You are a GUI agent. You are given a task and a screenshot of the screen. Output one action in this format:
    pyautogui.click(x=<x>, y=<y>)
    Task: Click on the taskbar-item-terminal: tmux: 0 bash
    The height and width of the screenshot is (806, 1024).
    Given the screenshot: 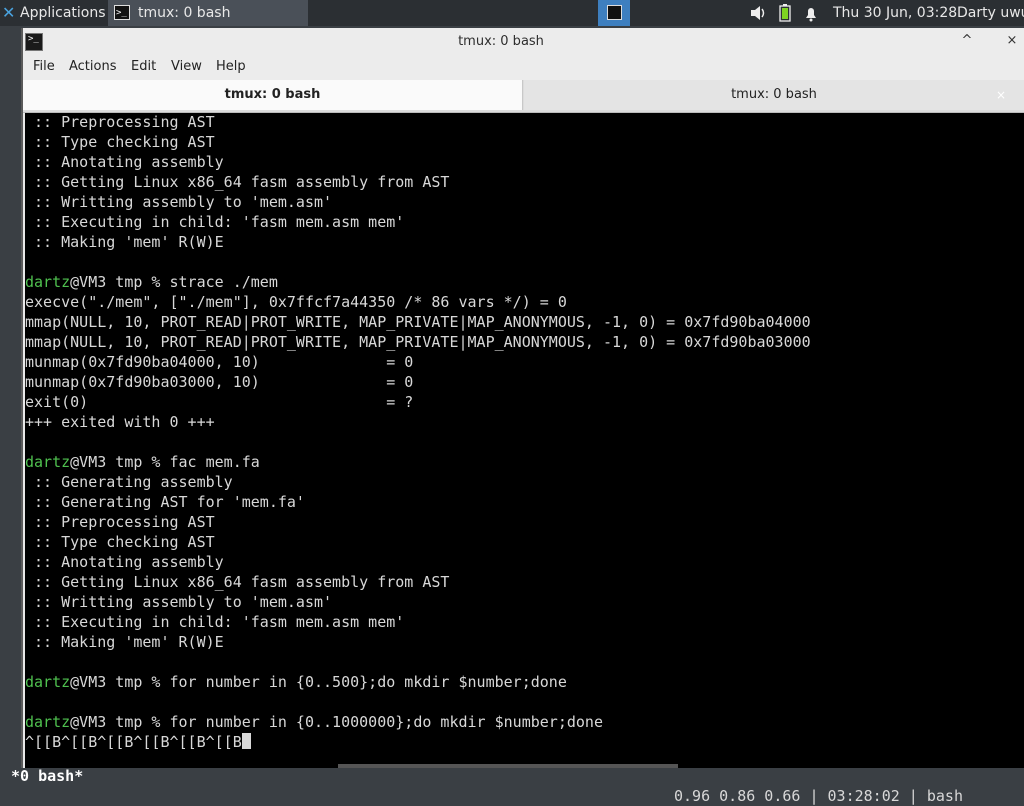 What is the action you would take?
    pyautogui.click(x=208, y=13)
    